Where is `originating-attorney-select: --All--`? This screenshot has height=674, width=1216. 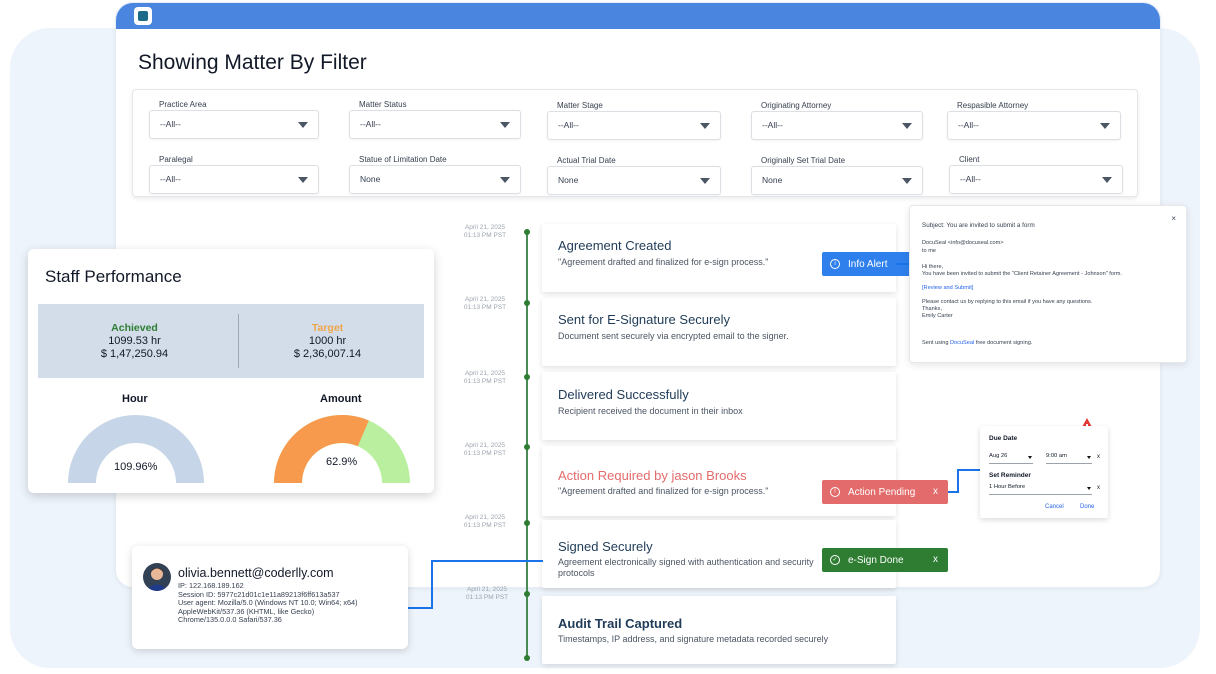
originating-attorney-select: --All-- is located at coordinates (837, 125).